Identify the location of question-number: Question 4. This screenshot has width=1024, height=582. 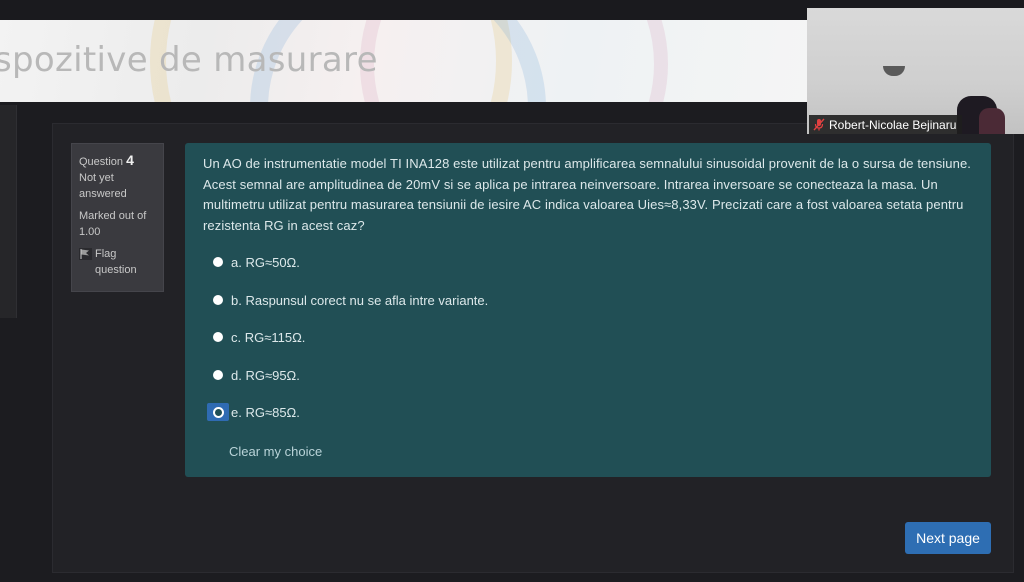
(117, 161).